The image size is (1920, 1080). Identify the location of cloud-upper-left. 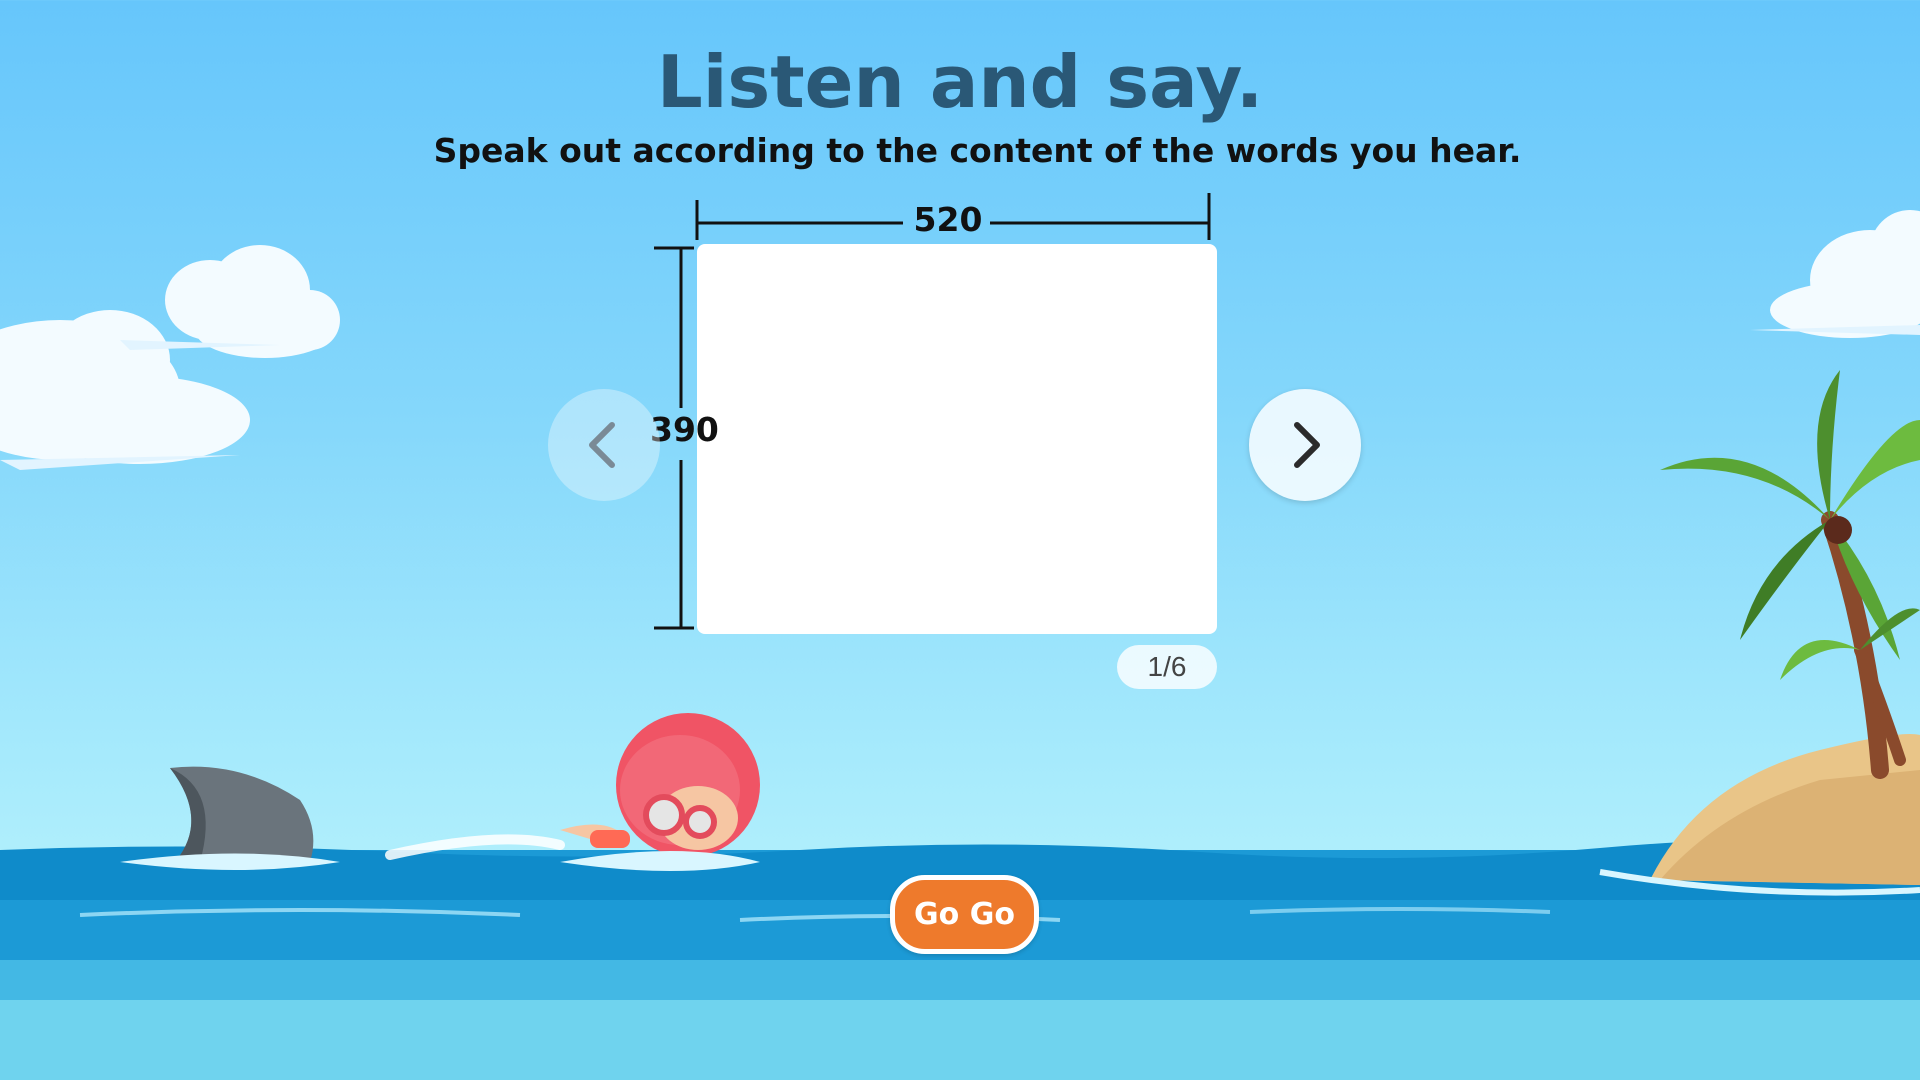
(230, 301).